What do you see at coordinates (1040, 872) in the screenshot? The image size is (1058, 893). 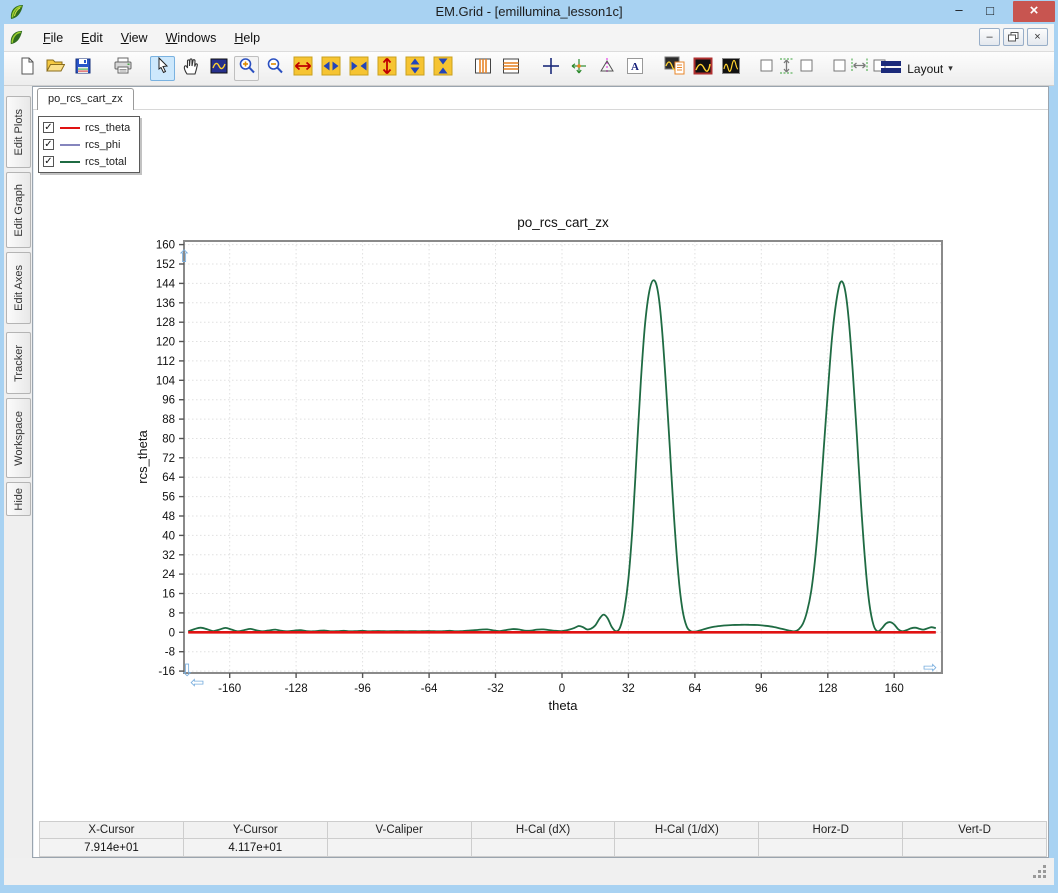 I see `resize-grip` at bounding box center [1040, 872].